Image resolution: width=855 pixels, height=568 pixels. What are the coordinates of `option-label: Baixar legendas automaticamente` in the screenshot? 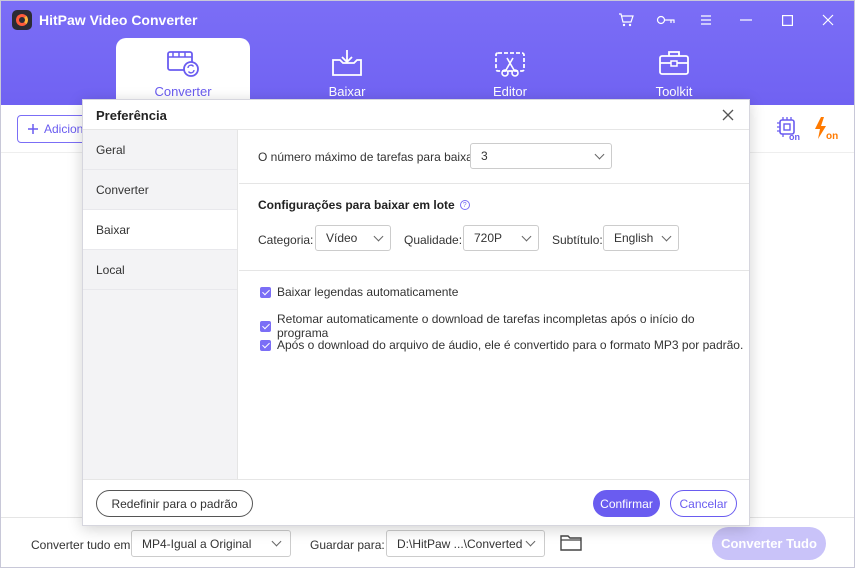 It's located at (368, 292).